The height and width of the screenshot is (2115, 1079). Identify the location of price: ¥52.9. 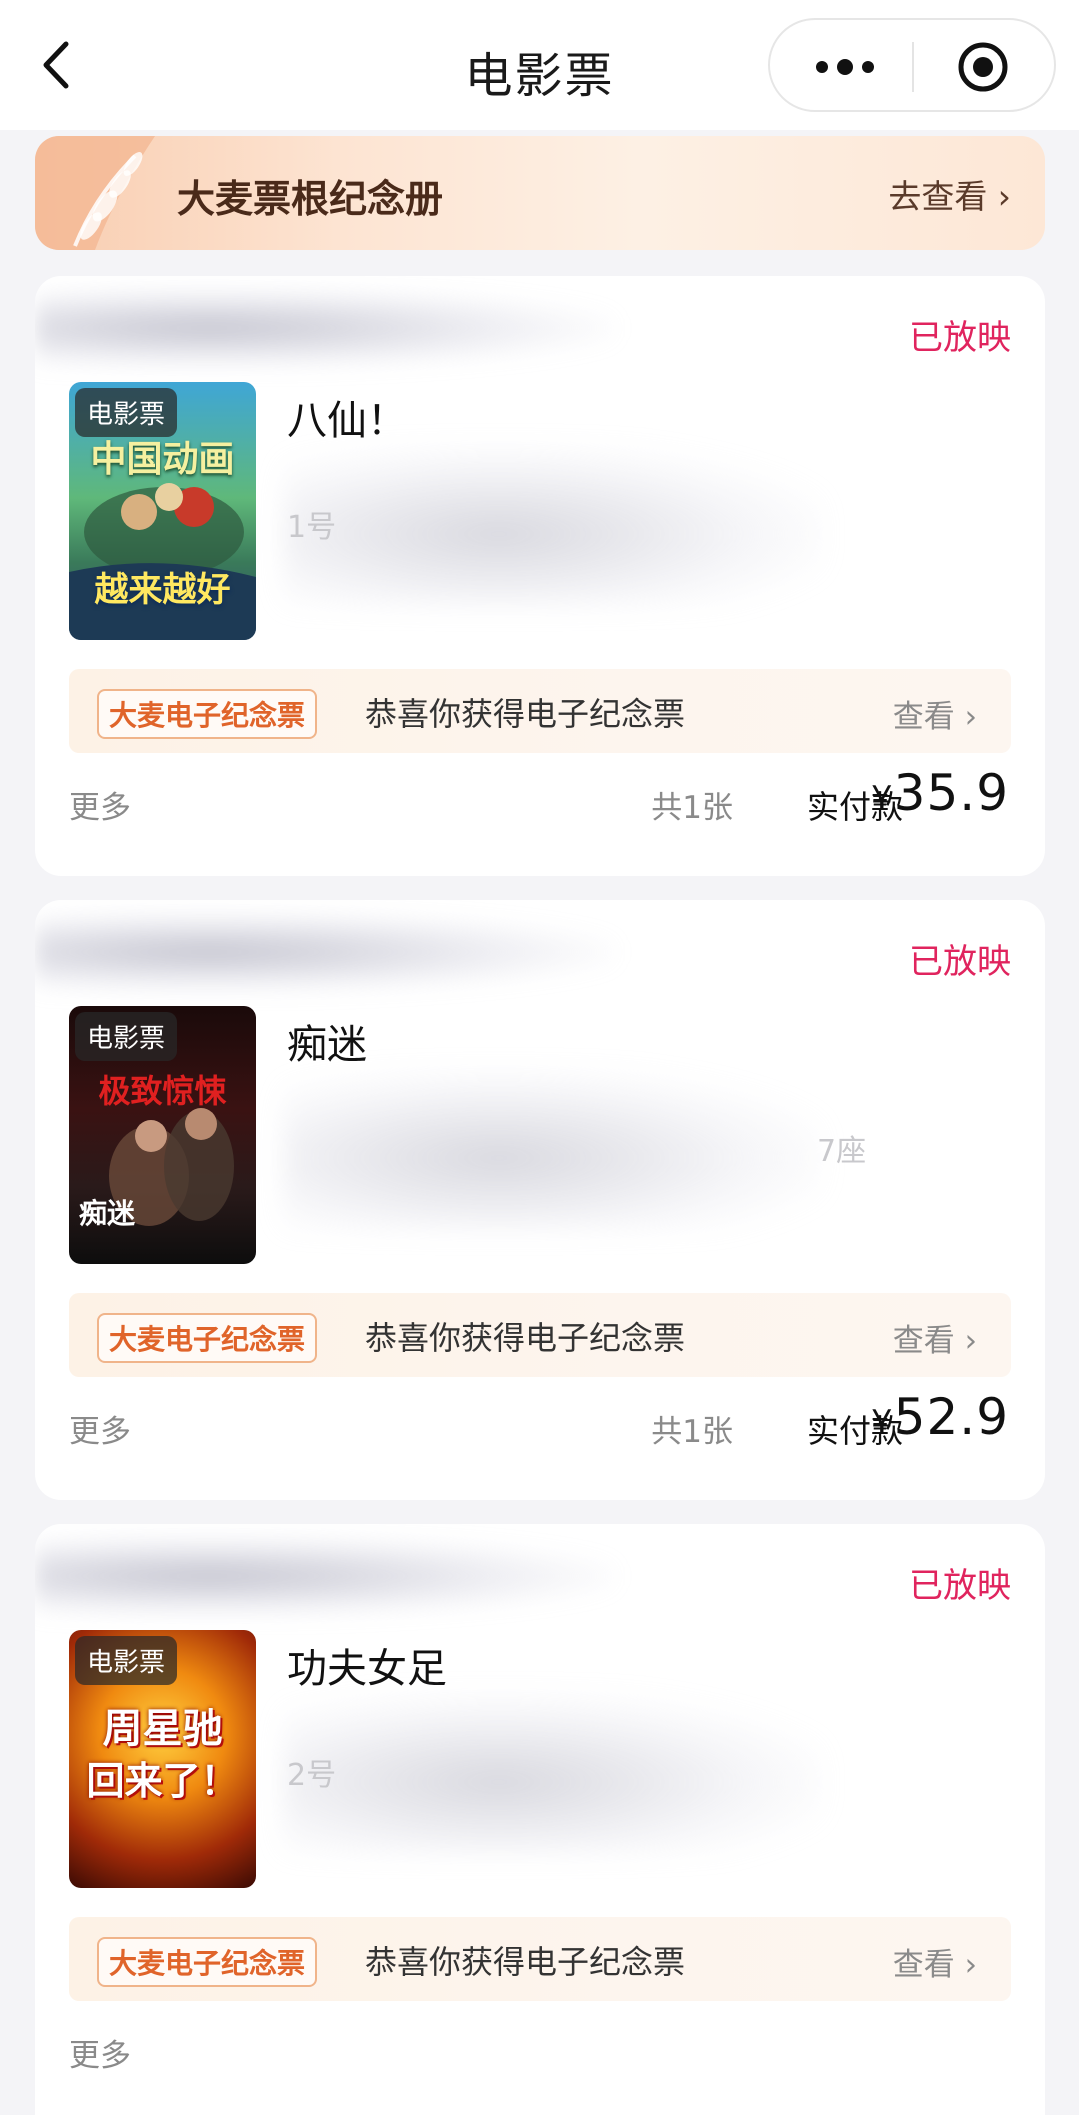
(940, 1417).